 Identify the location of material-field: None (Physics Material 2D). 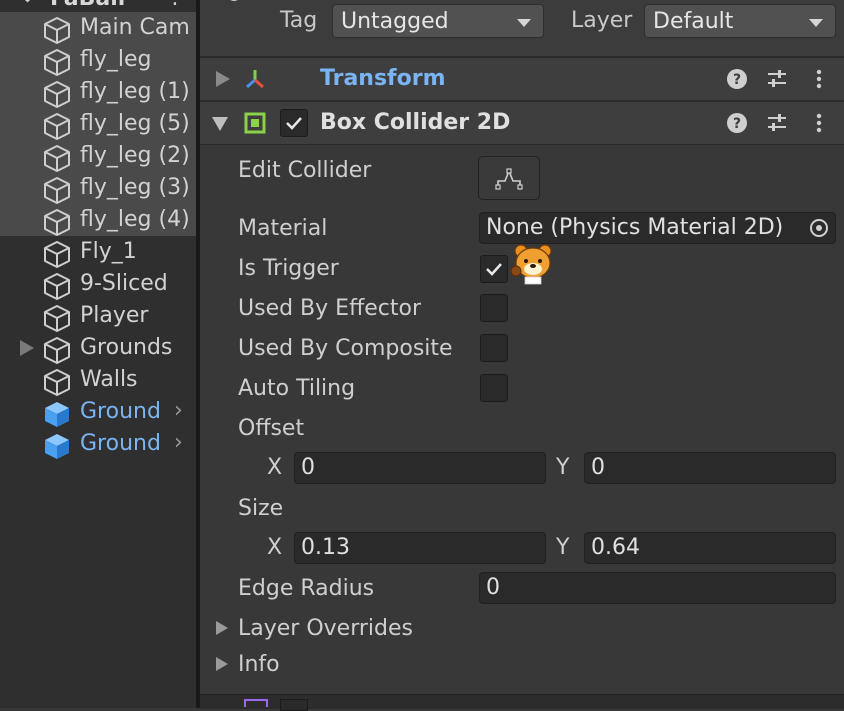
(657, 228).